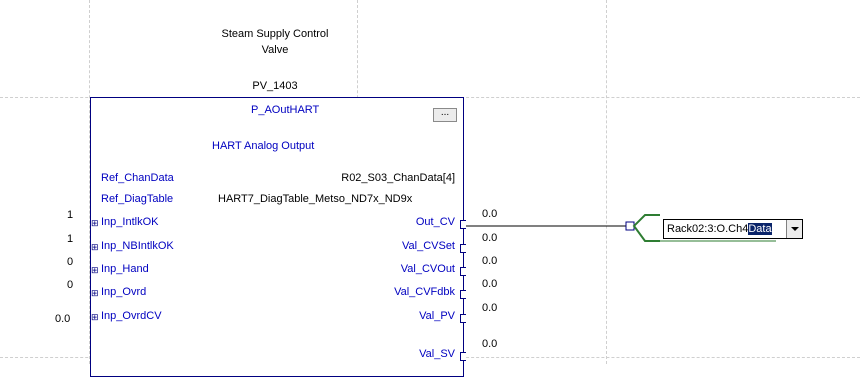 The image size is (860, 377). Describe the element at coordinates (435, 222) in the screenshot. I see `output-pin-out-cv: Out_CV` at that location.